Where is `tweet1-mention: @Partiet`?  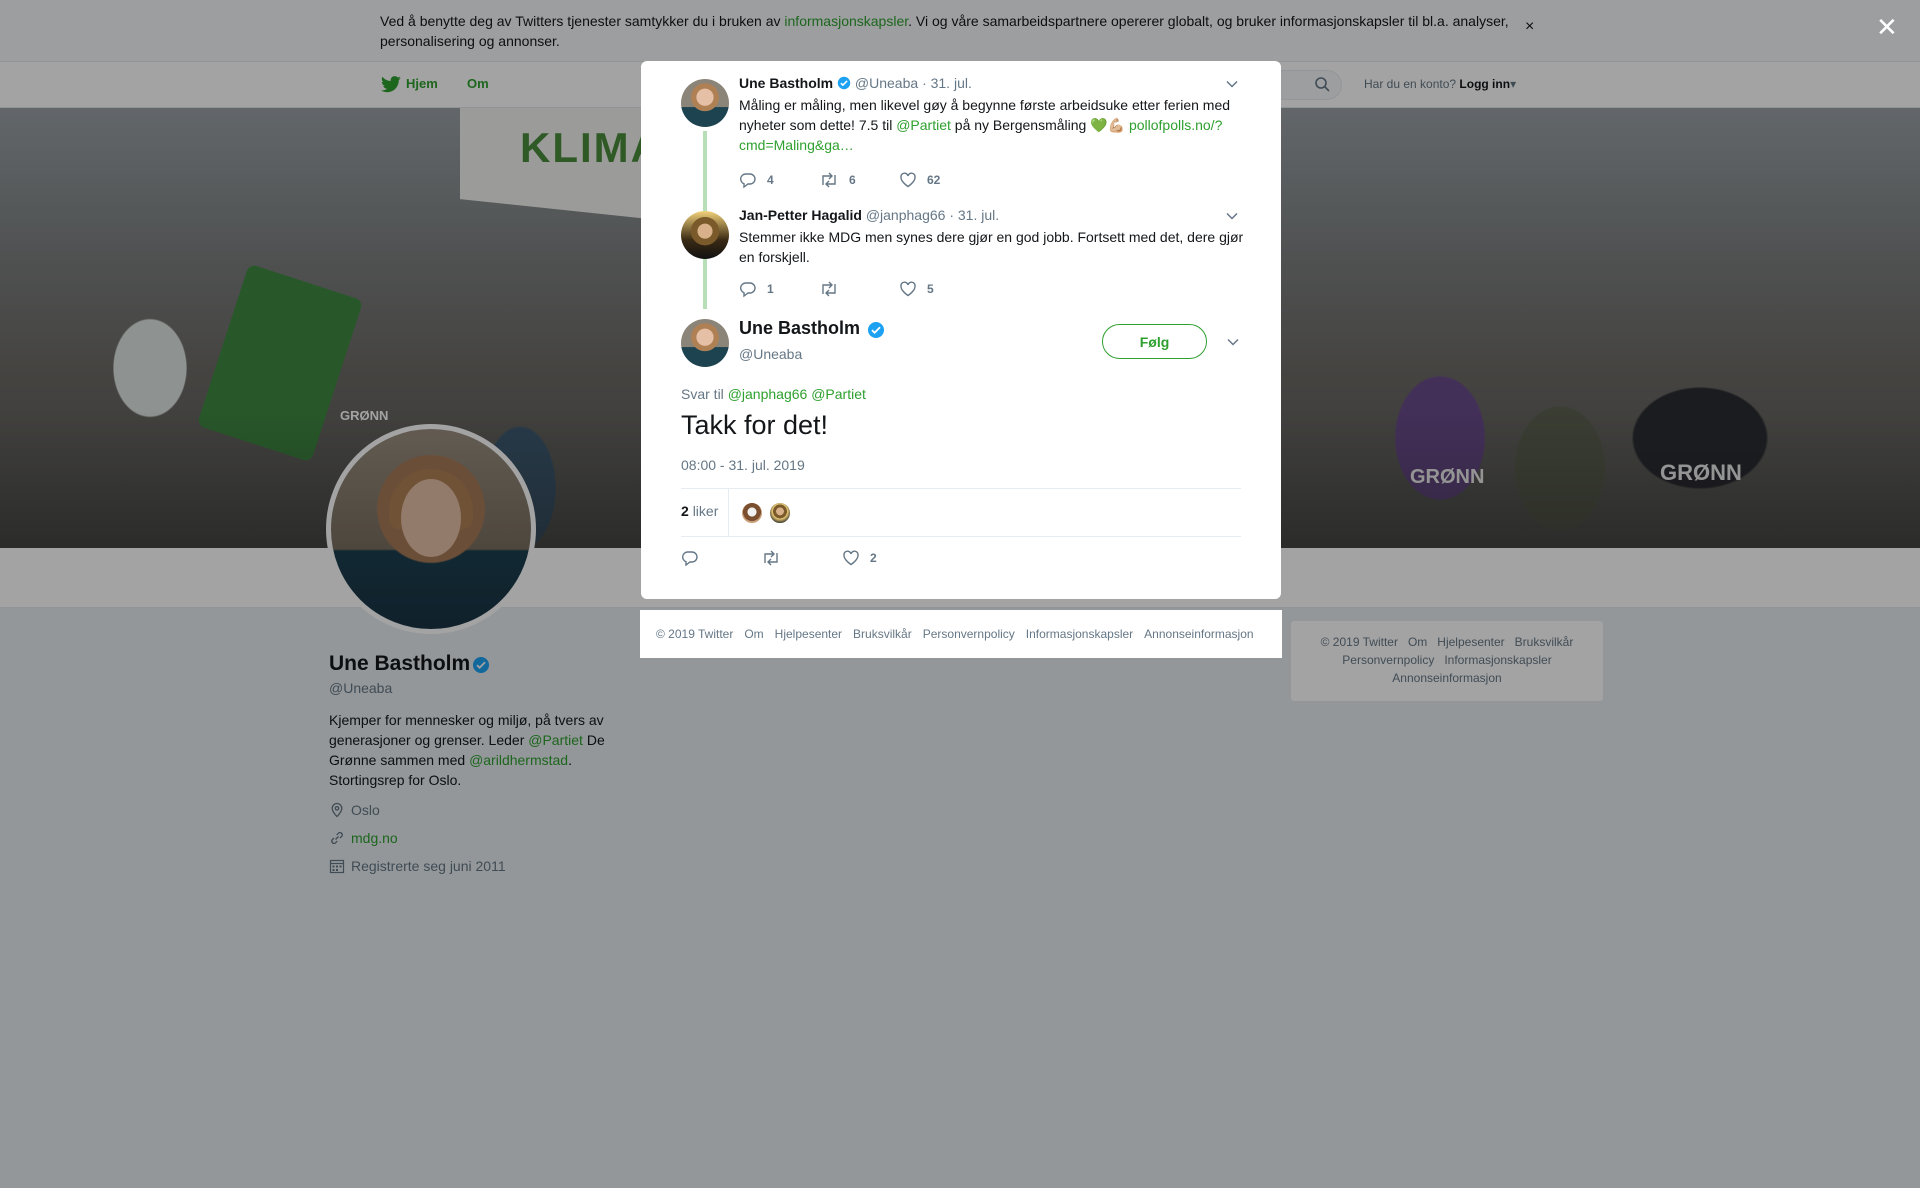
tweet1-mention: @Partiet is located at coordinates (923, 125).